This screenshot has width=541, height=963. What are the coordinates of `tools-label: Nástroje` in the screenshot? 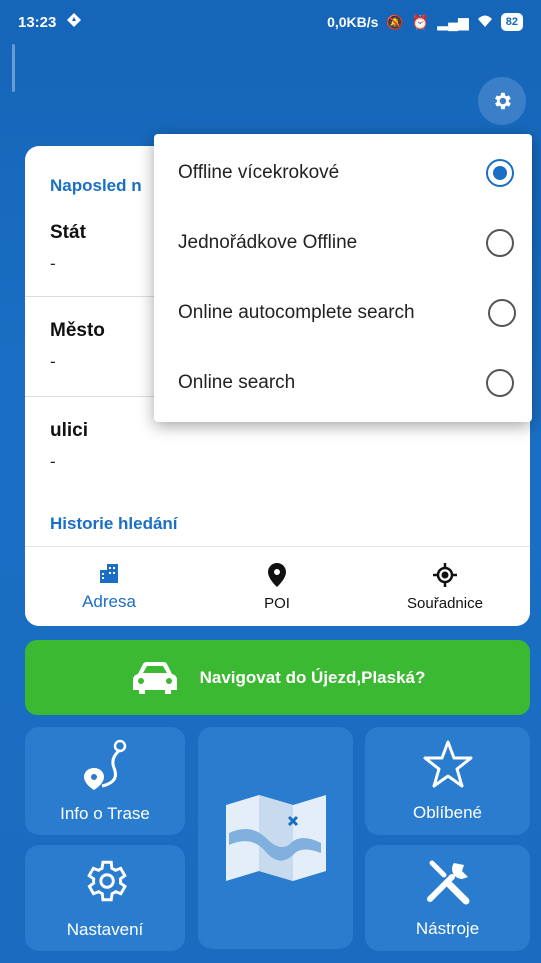 It's located at (447, 928).